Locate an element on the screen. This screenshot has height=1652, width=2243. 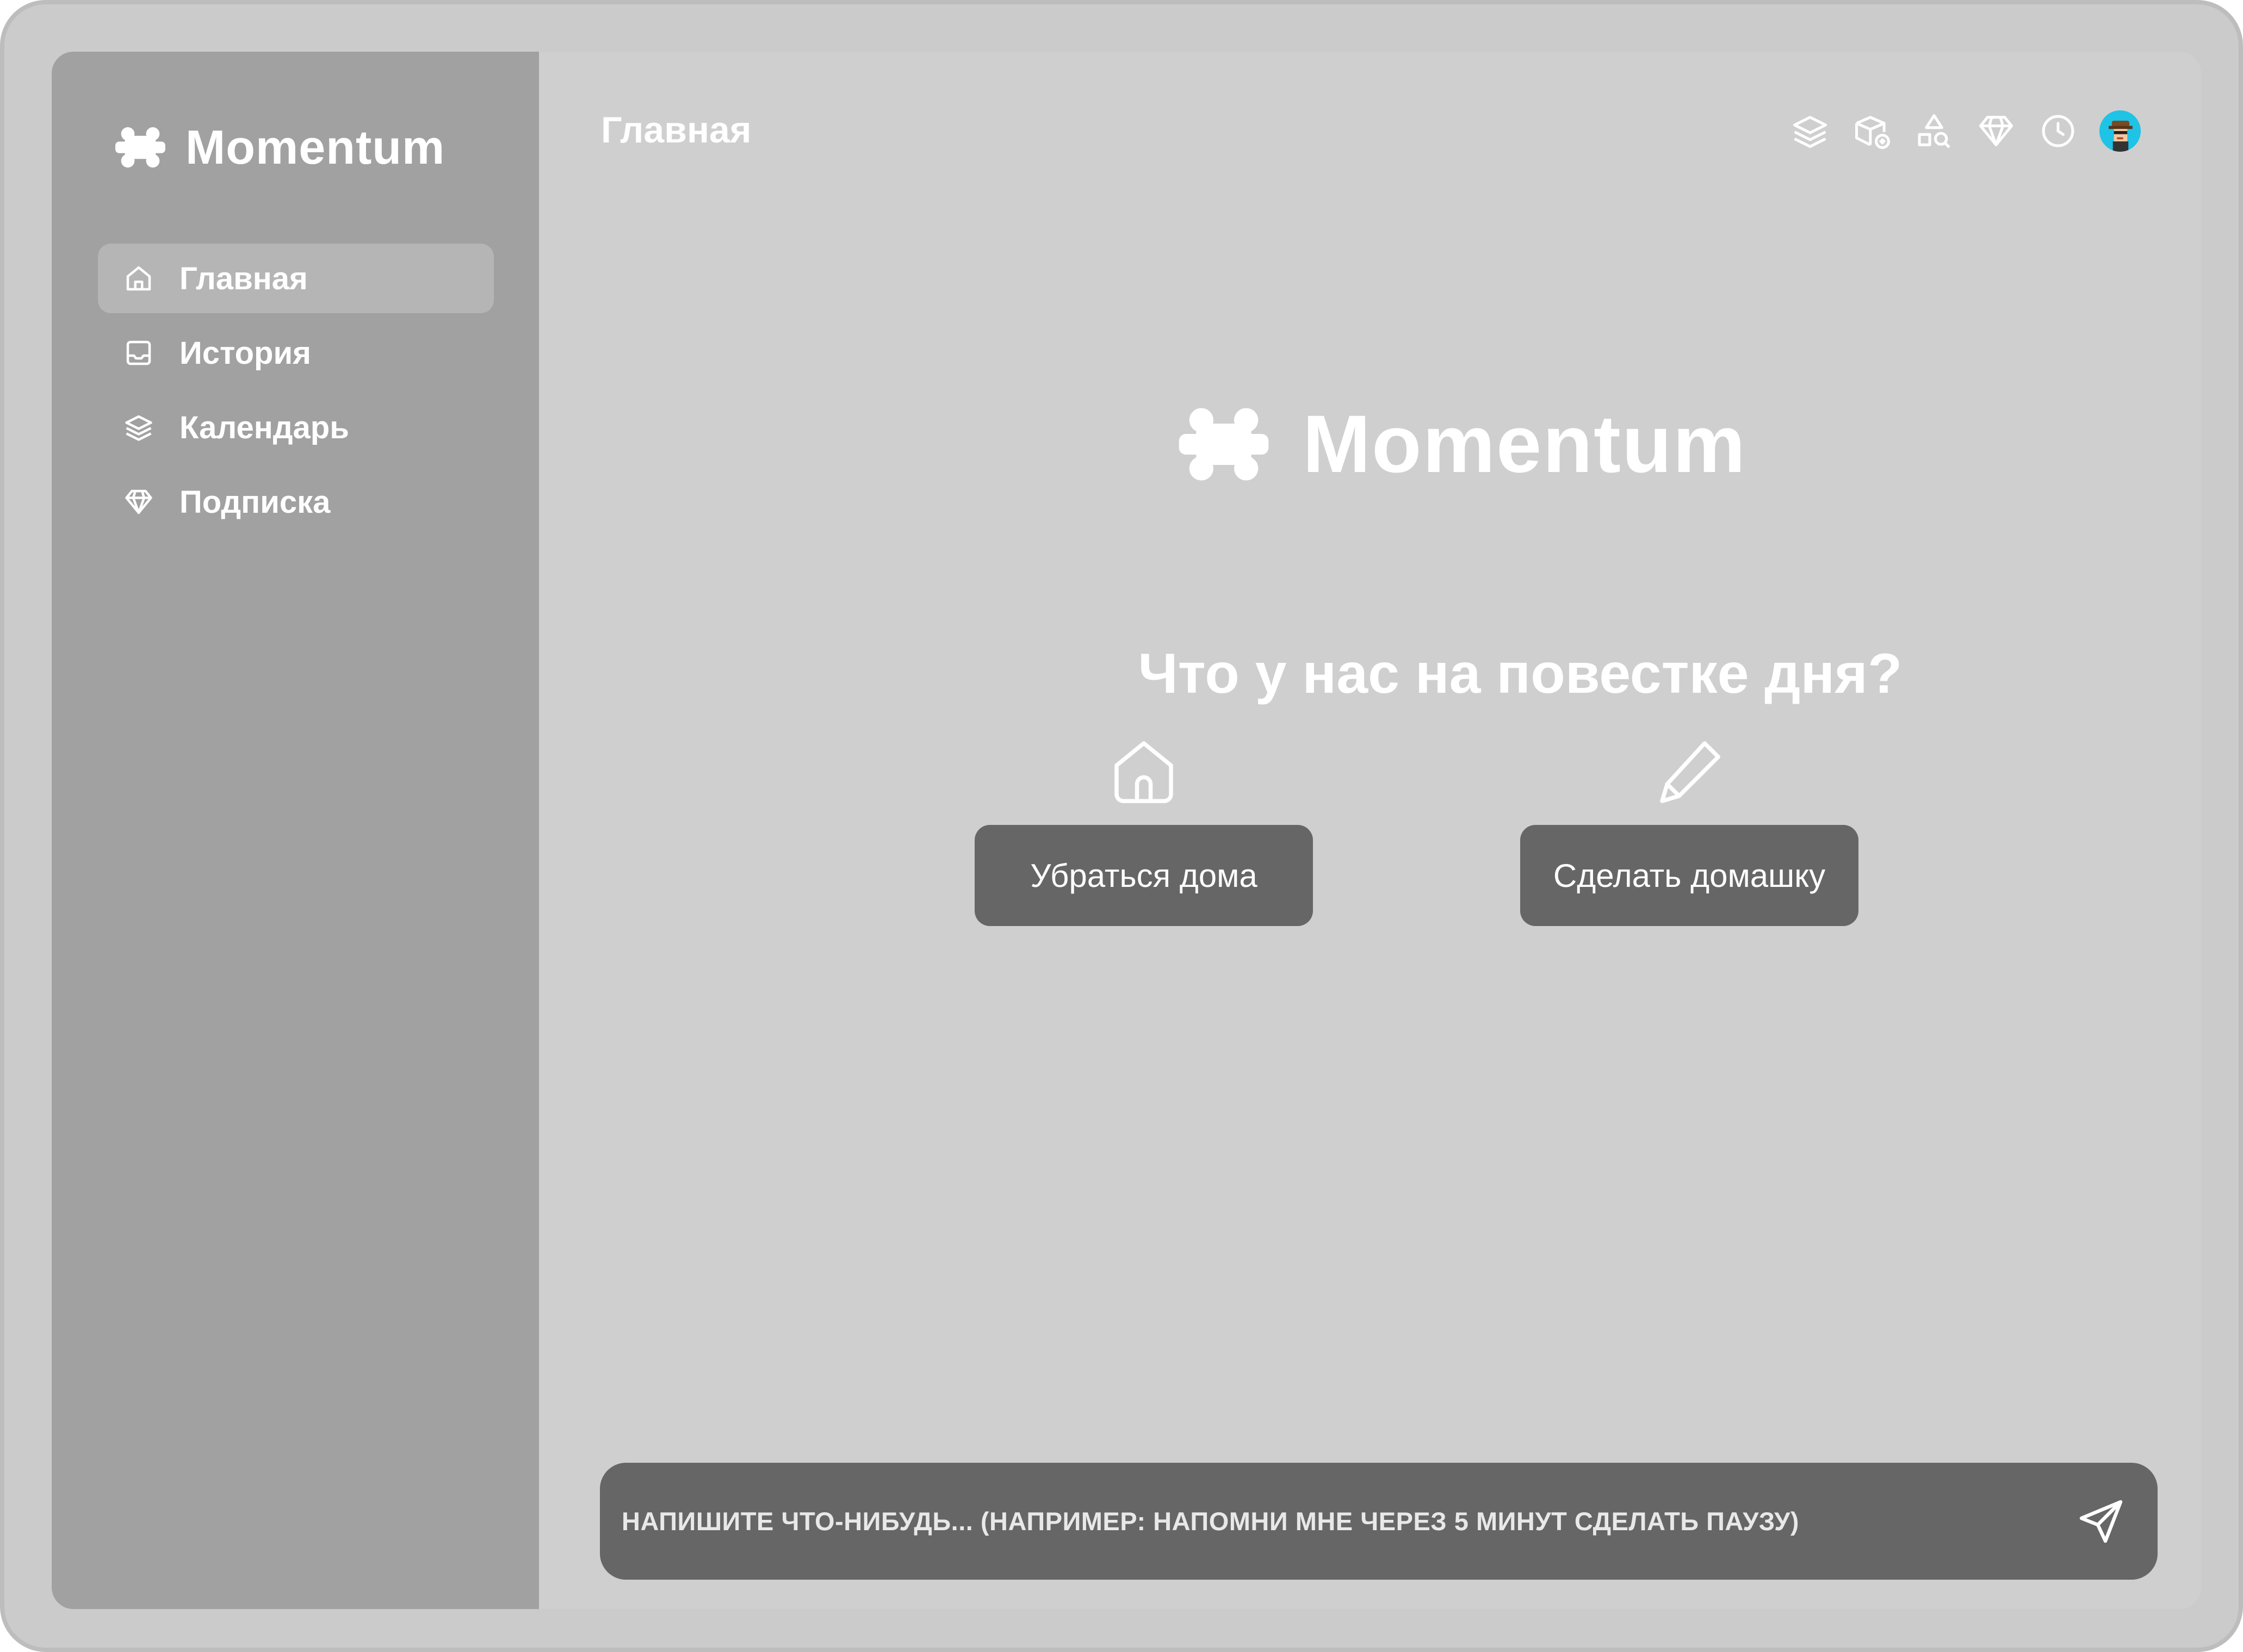
top-toolbar is located at coordinates (1965, 131).